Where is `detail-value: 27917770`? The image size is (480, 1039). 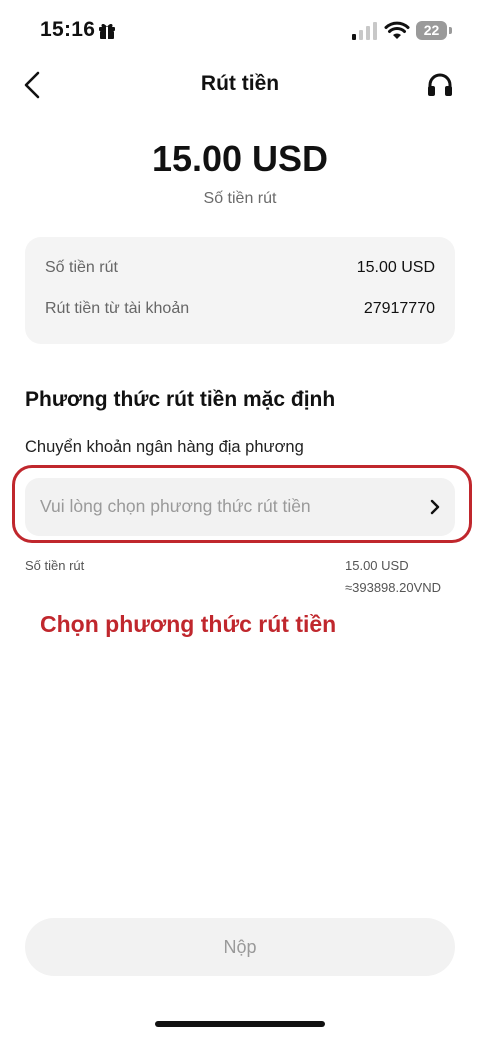 detail-value: 27917770 is located at coordinates (399, 308).